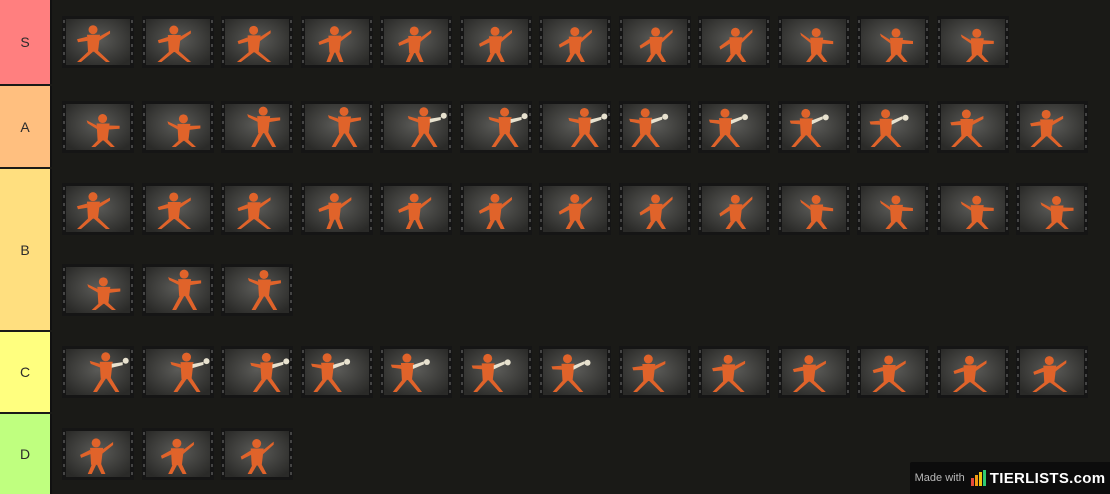  I want to click on tier-label-d: D, so click(26, 454).